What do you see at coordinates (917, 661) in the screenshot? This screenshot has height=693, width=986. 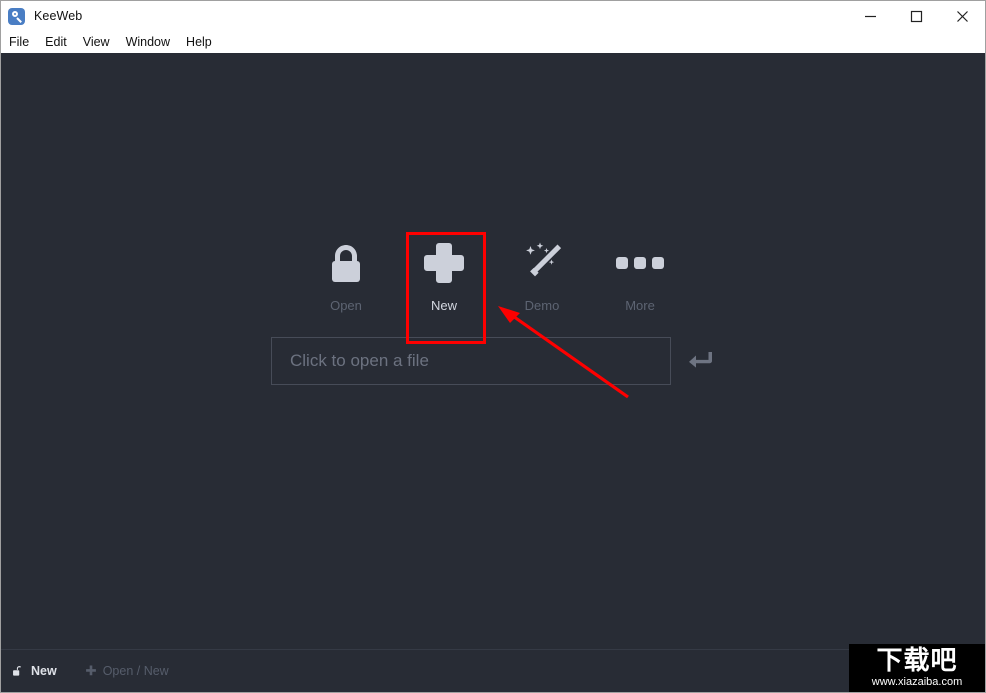 I see `watermark-title: 下载吧` at bounding box center [917, 661].